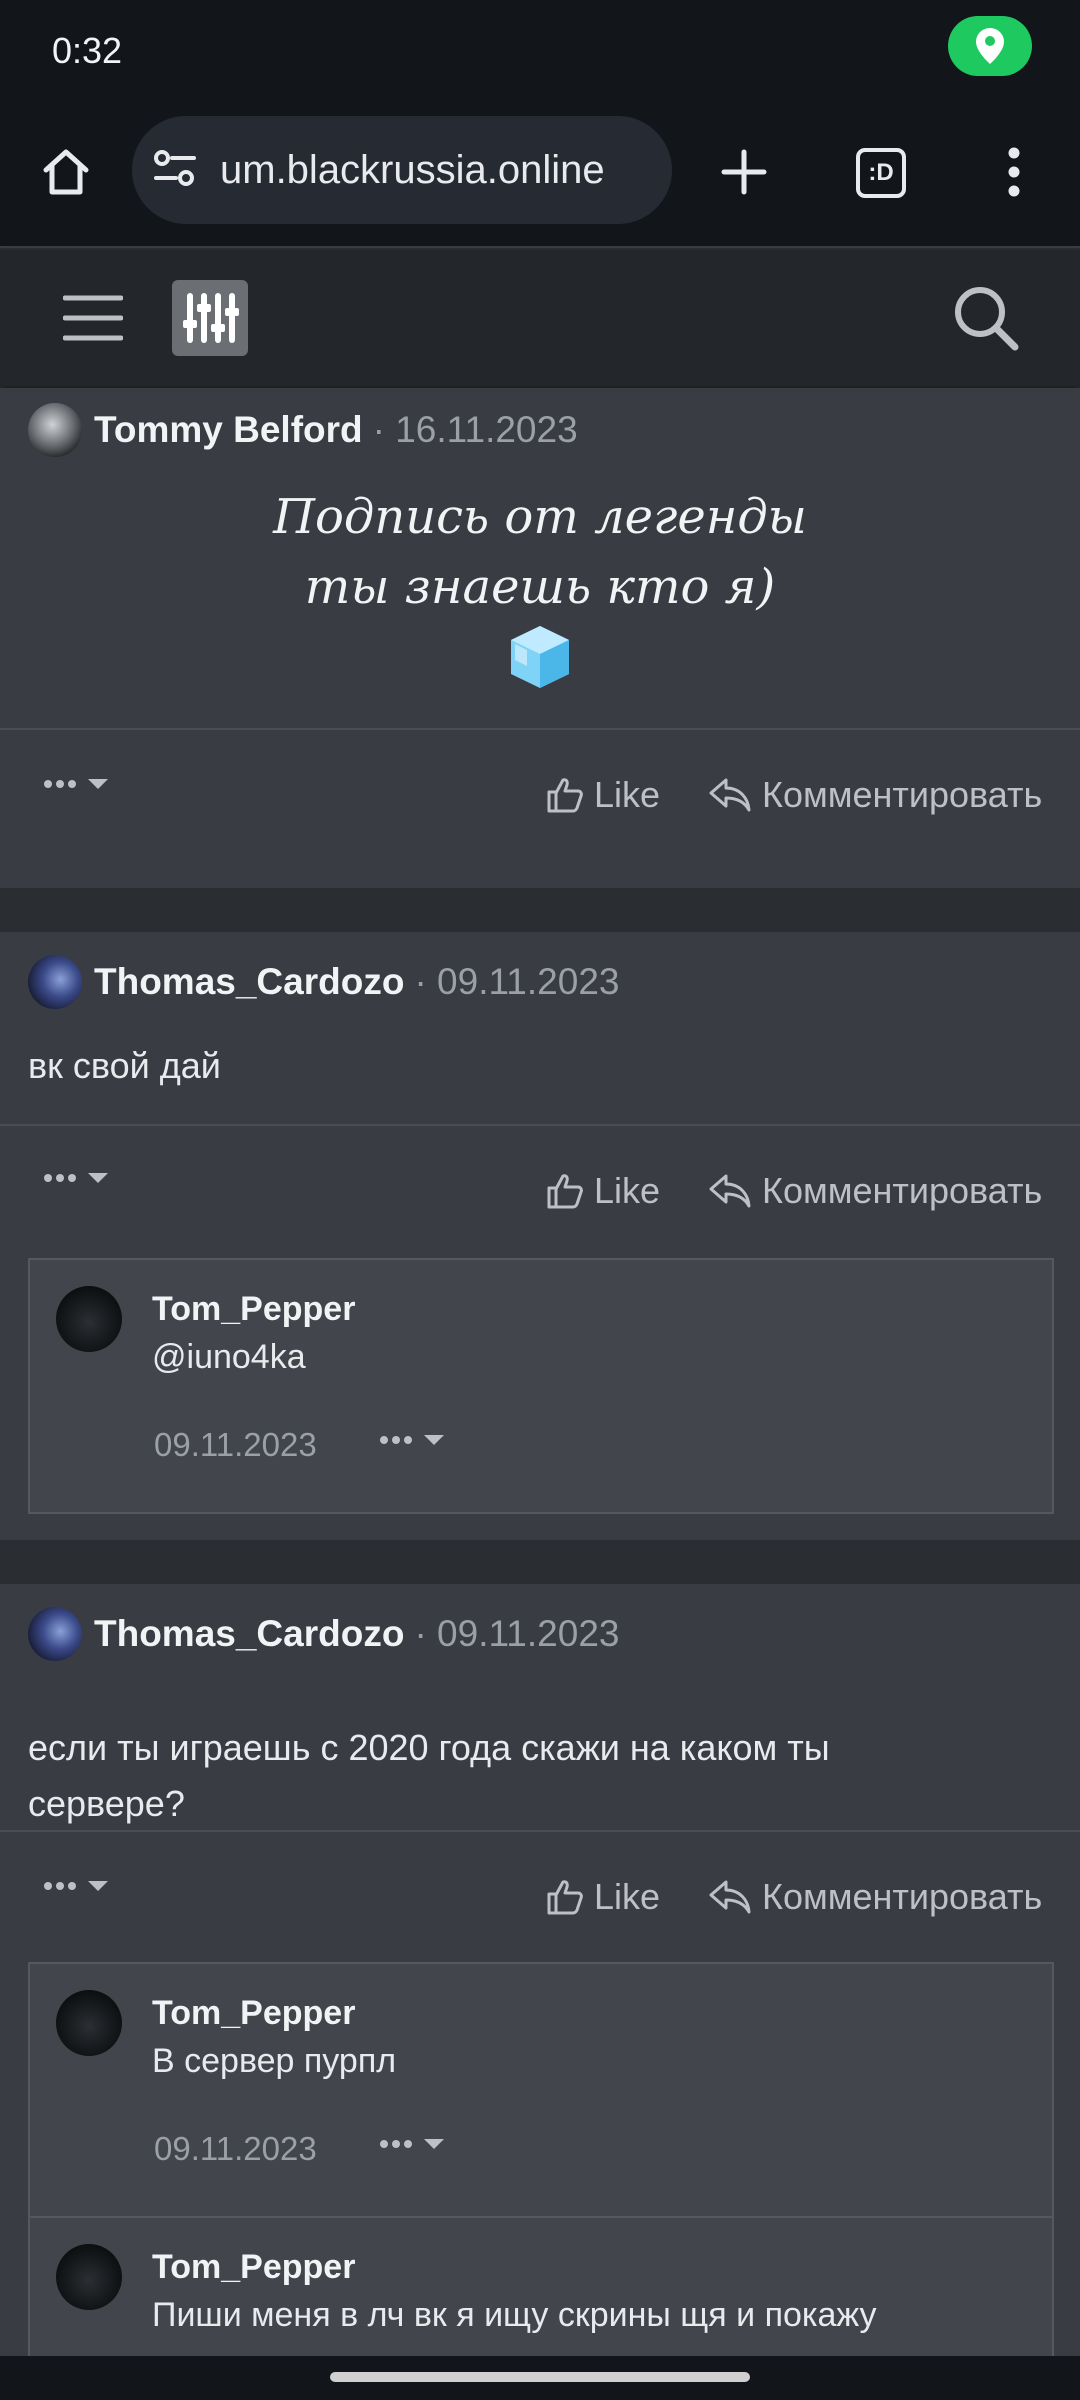  I want to click on signature-line: Подпись от легенды, so click(540, 517).